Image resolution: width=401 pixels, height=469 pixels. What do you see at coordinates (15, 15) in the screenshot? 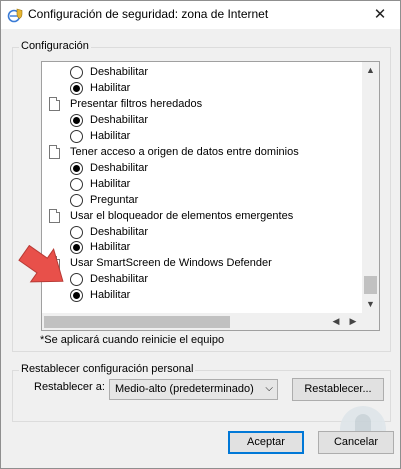
I see `ie-shield-icon` at bounding box center [15, 15].